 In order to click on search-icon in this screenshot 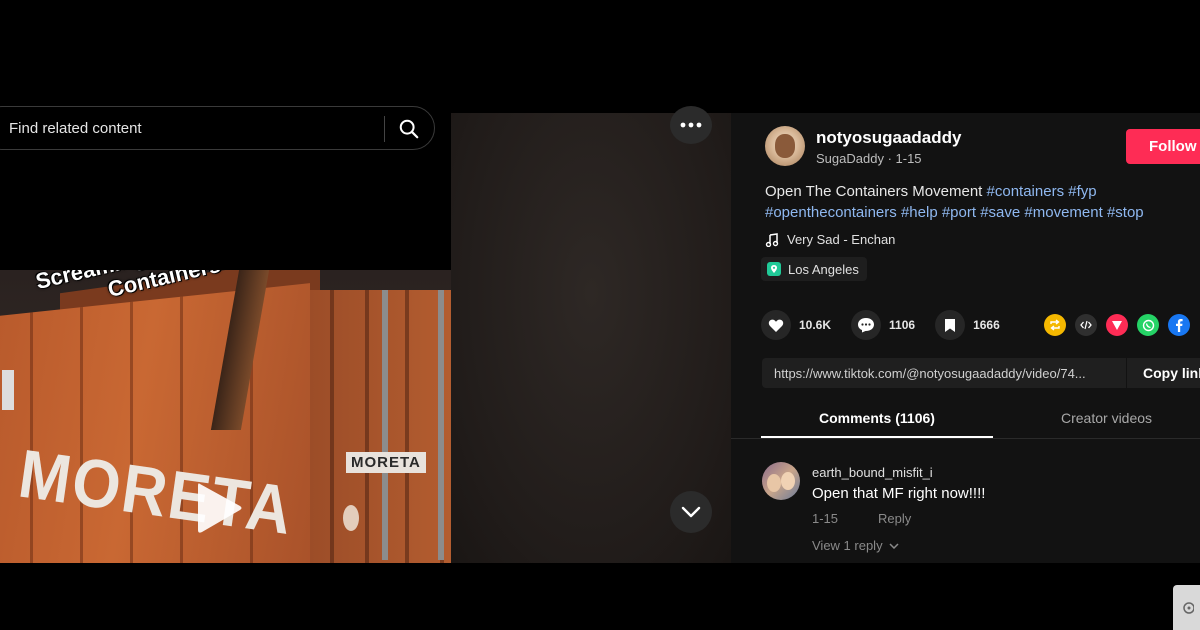, I will do `click(409, 129)`.